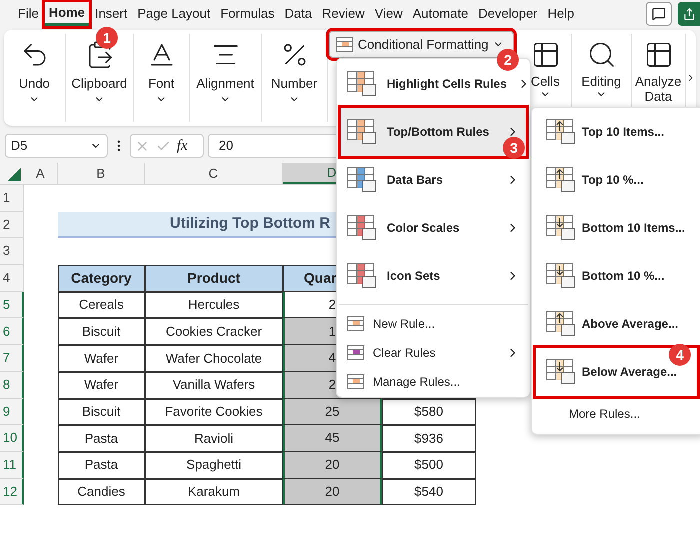 The image size is (700, 536). Describe the element at coordinates (14, 174) in the screenshot. I see `select-all-icon` at that location.